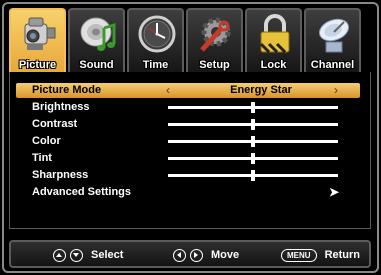  I want to click on chevron-left-icon: ‹, so click(168, 90).